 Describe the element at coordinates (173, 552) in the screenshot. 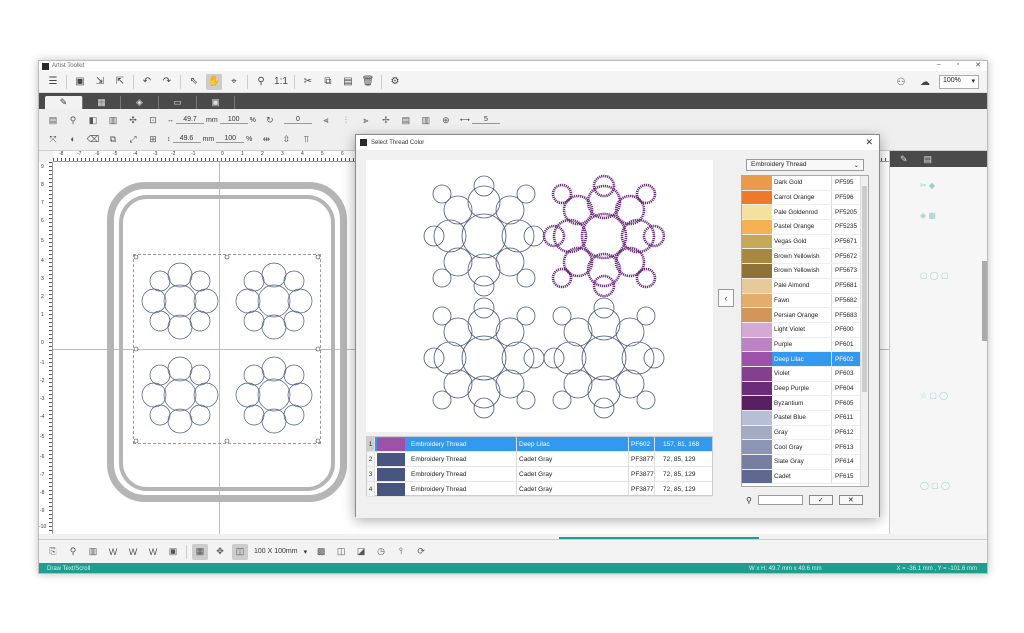

I see `layers-icon: ▣` at that location.